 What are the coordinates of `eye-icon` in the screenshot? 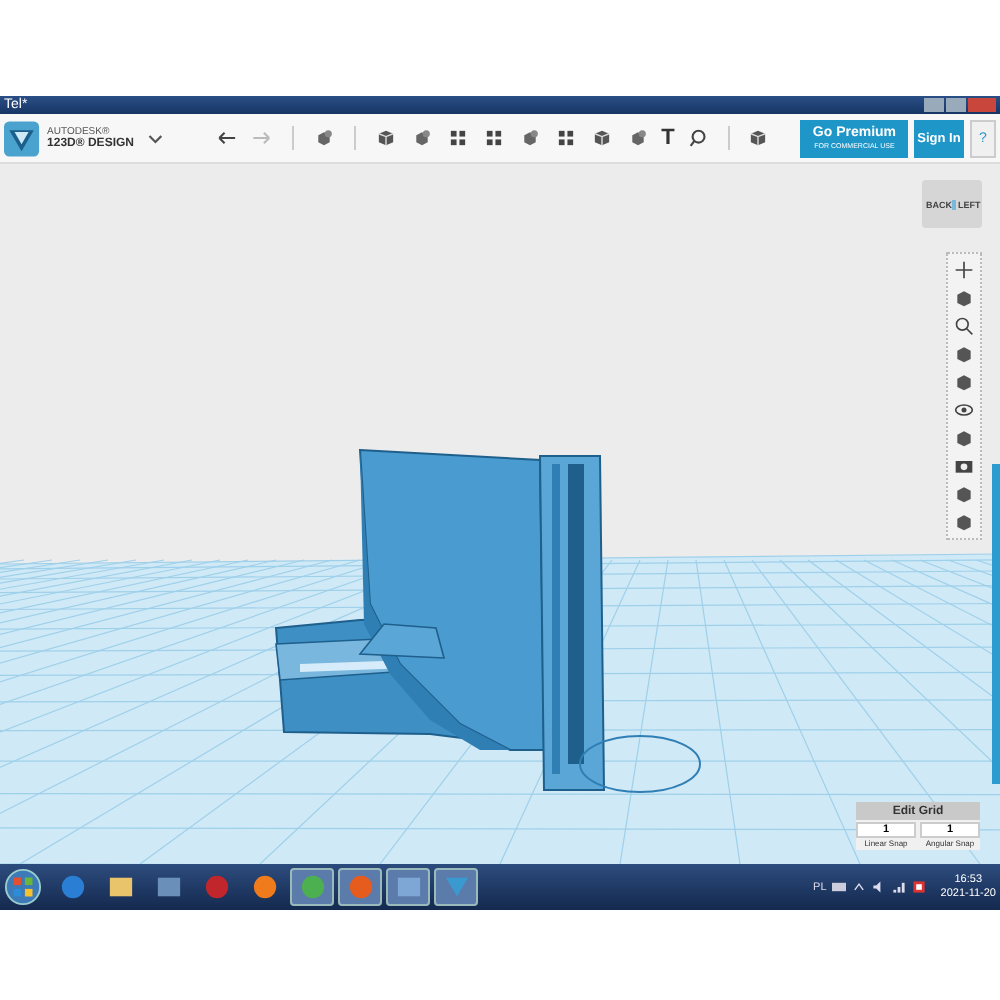 It's located at (964, 410).